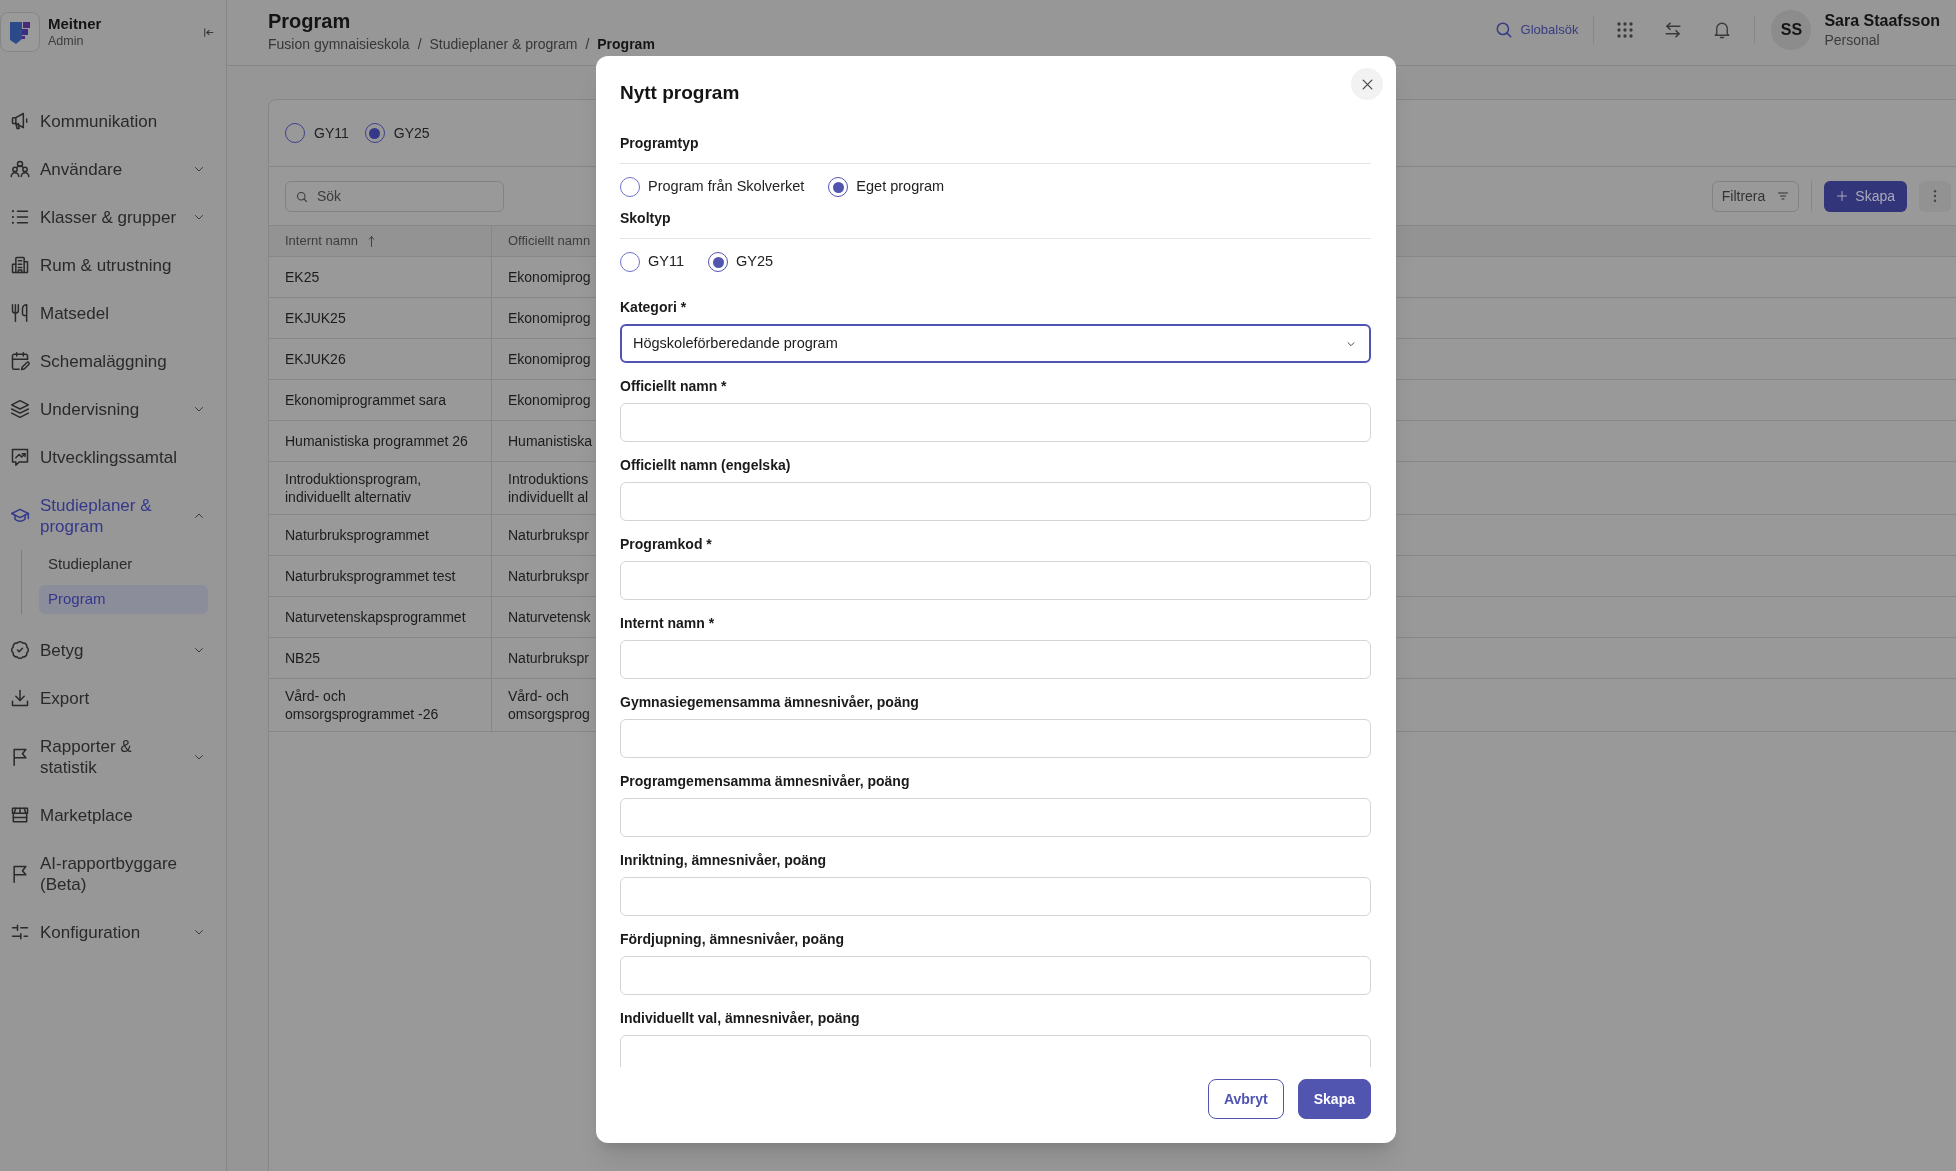 This screenshot has width=1956, height=1171. I want to click on table-cell: Vård- och omsorgsprogrammet -26, so click(380, 705).